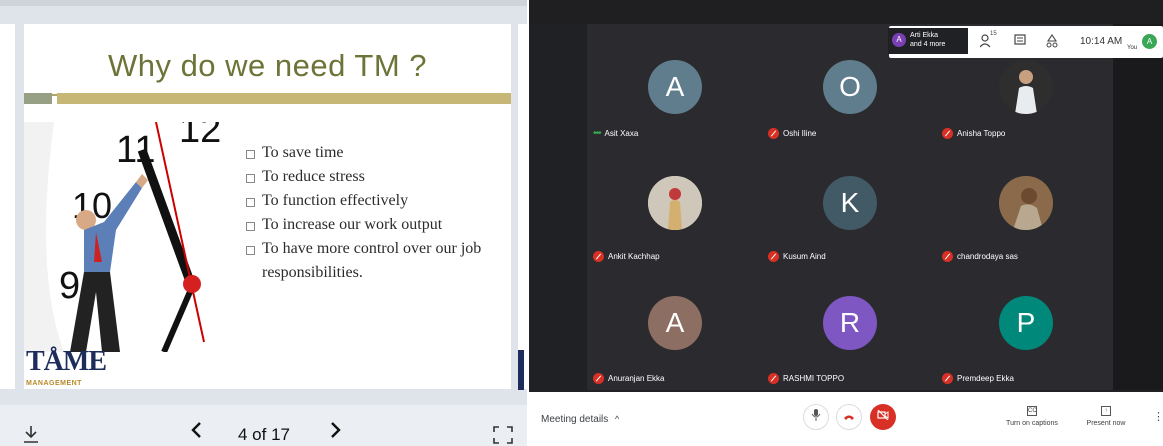 This screenshot has height=446, width=1163. I want to click on captions-label: Turn on captions, so click(1032, 423).